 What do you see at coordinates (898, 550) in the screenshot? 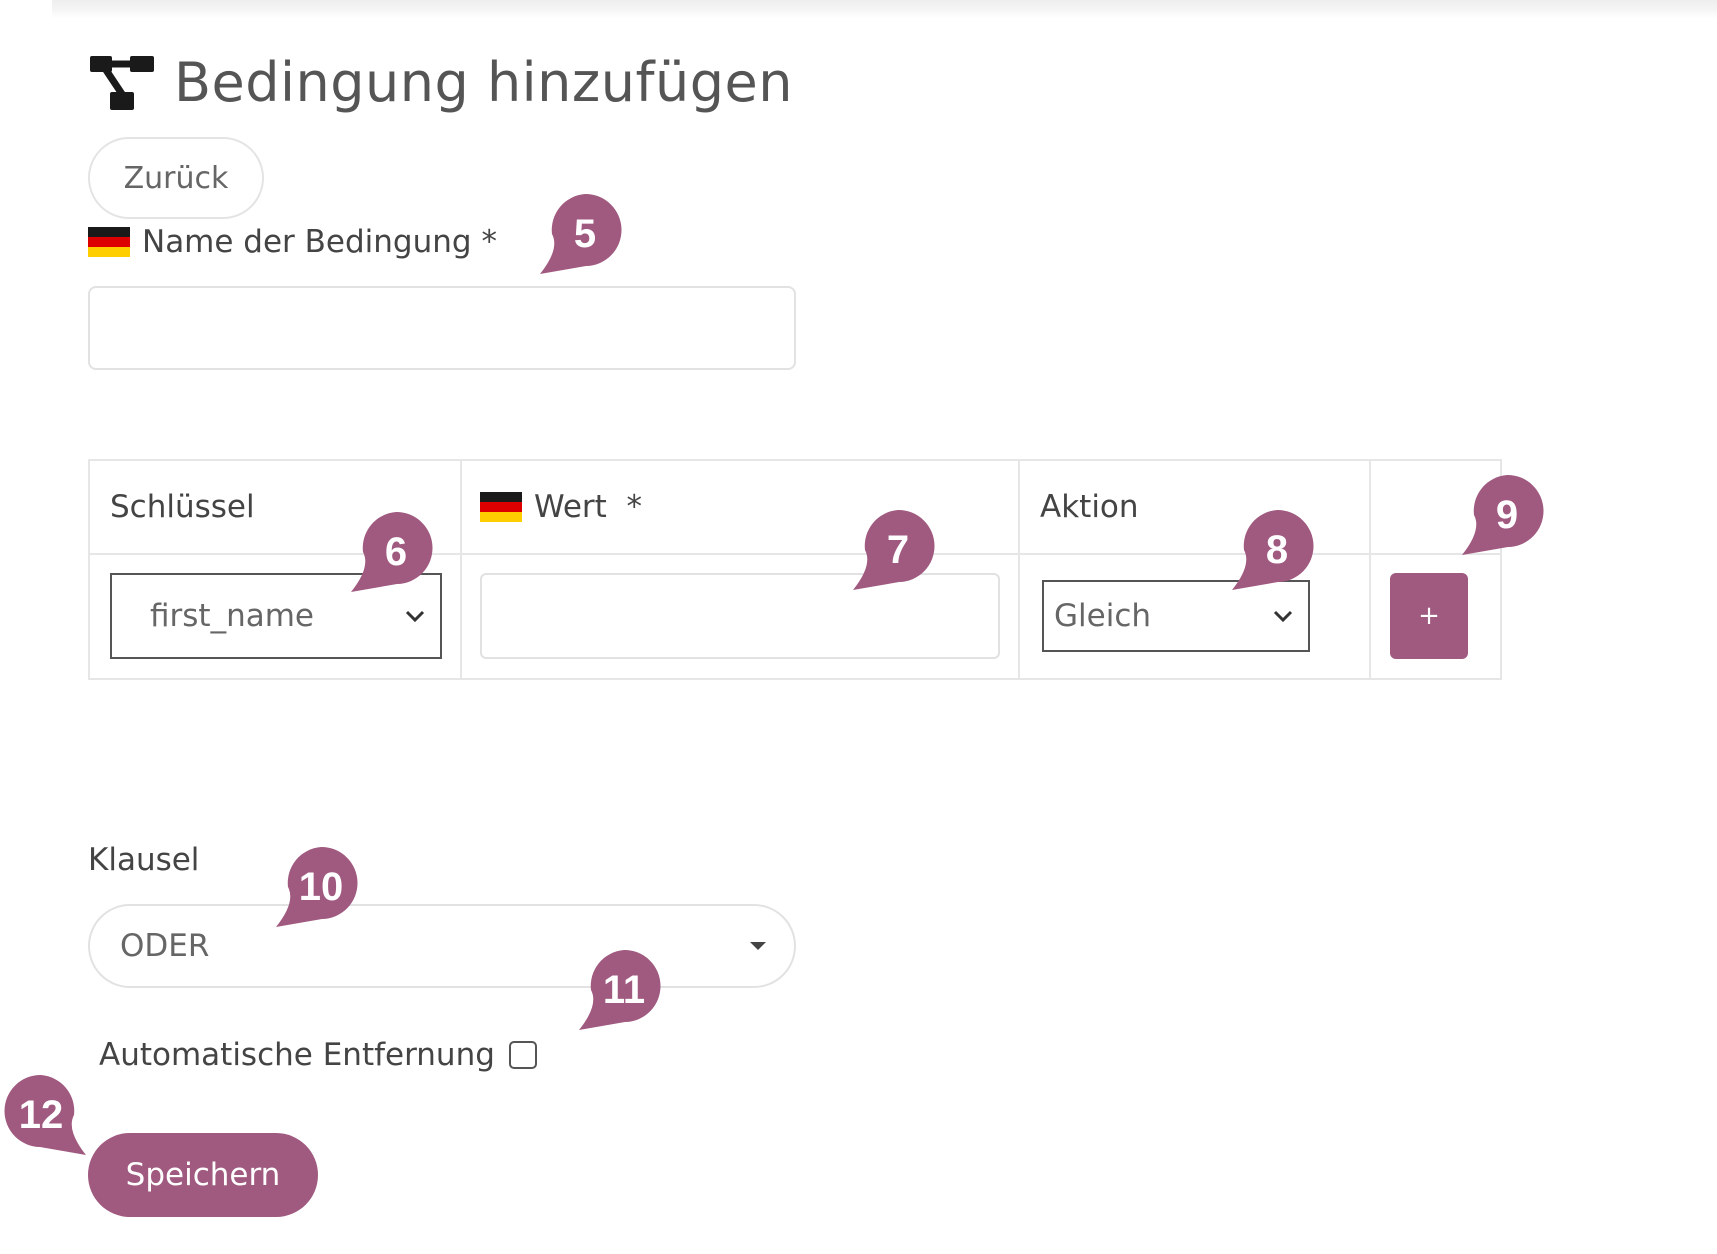
I see `callout-marker: 7` at bounding box center [898, 550].